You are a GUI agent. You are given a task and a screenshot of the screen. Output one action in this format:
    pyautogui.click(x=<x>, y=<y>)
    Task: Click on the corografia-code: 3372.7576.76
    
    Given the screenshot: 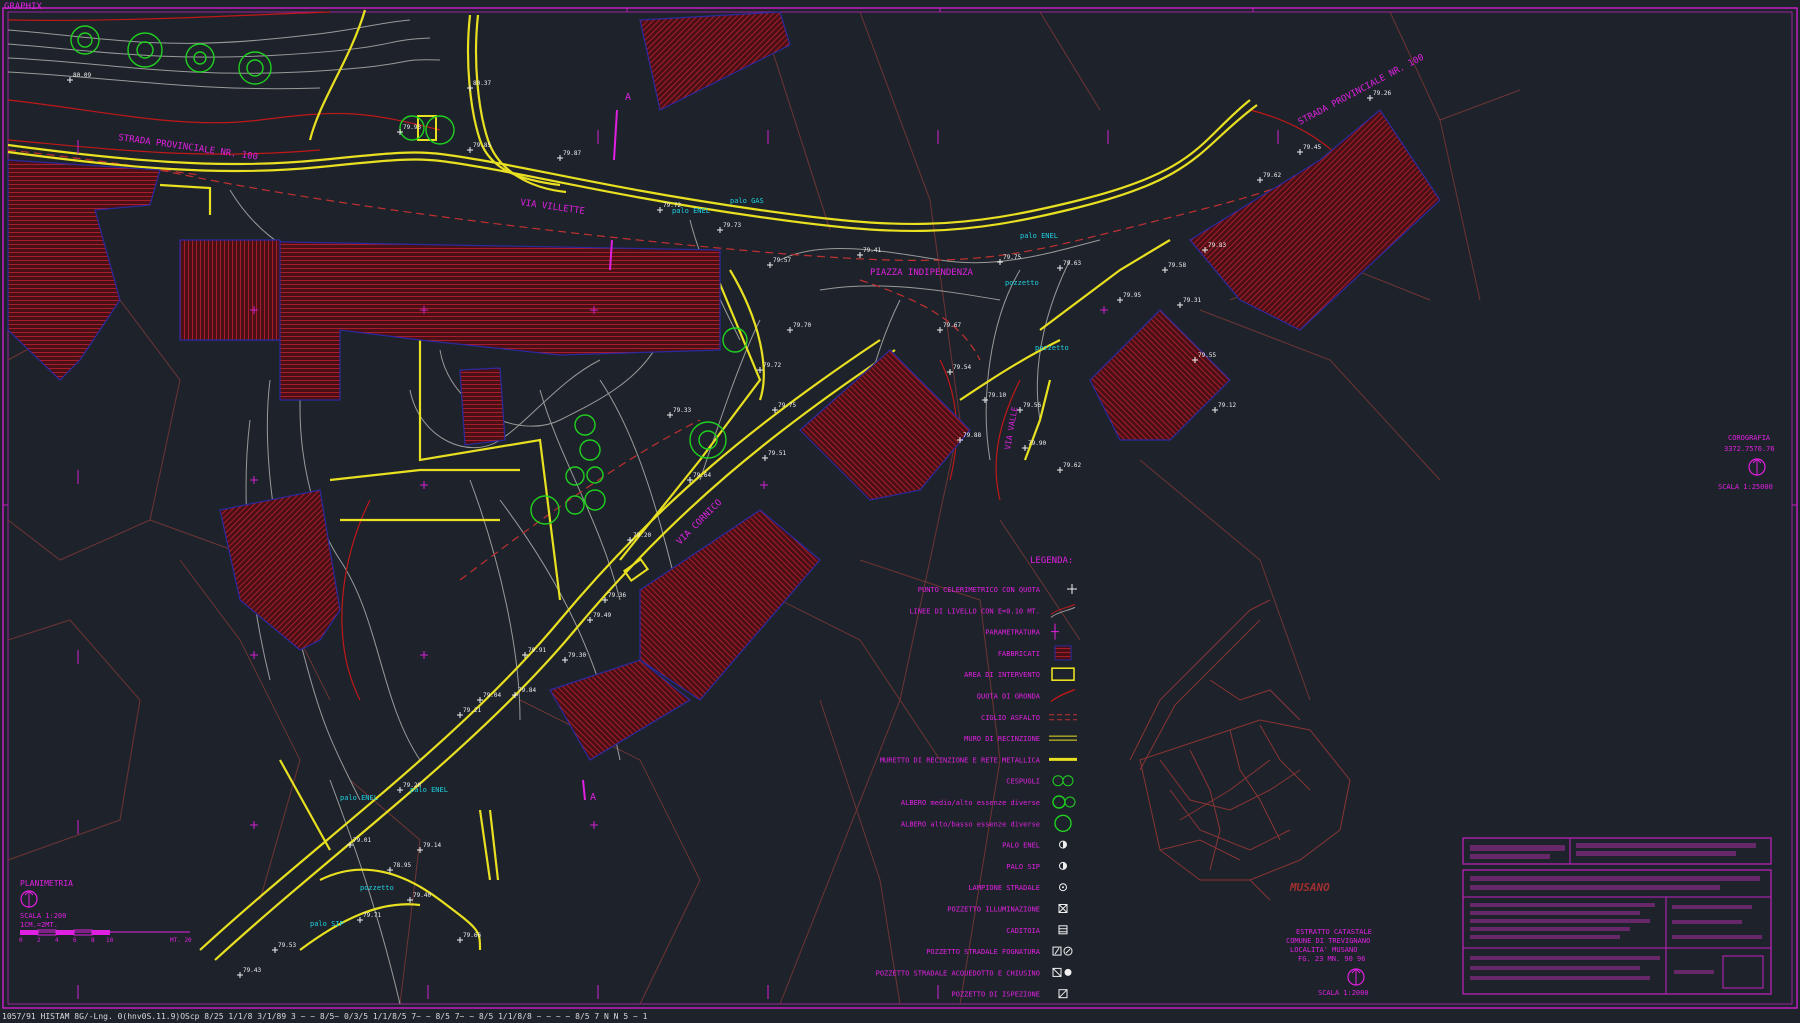 What is the action you would take?
    pyautogui.click(x=1749, y=449)
    